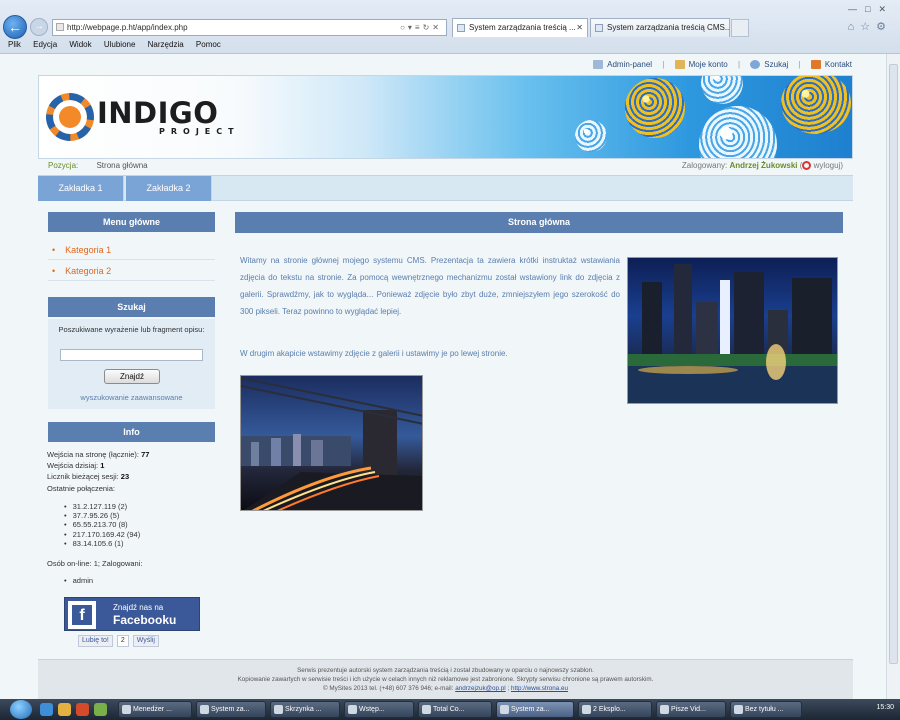 Image resolution: width=900 pixels, height=720 pixels. Describe the element at coordinates (166, 44) in the screenshot. I see `menu-tools: Narzędzia` at that location.